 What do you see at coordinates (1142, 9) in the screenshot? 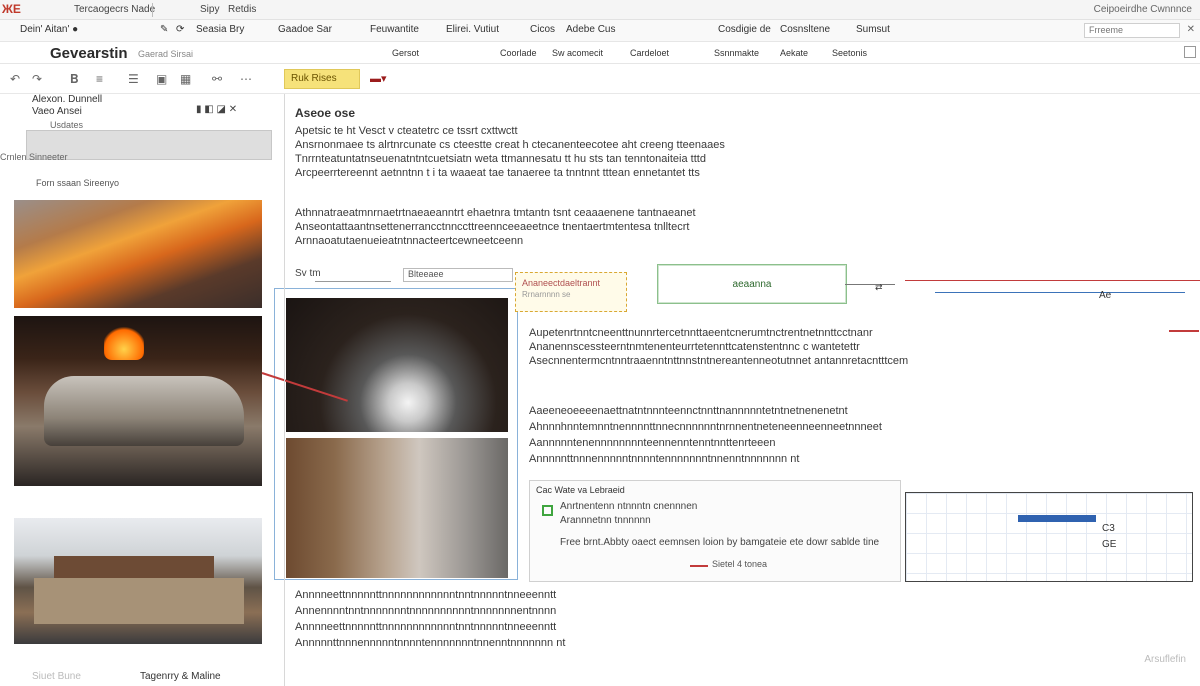
I see `menubar-right-text: Ceipoeirdhe Cwnnnce` at bounding box center [1142, 9].